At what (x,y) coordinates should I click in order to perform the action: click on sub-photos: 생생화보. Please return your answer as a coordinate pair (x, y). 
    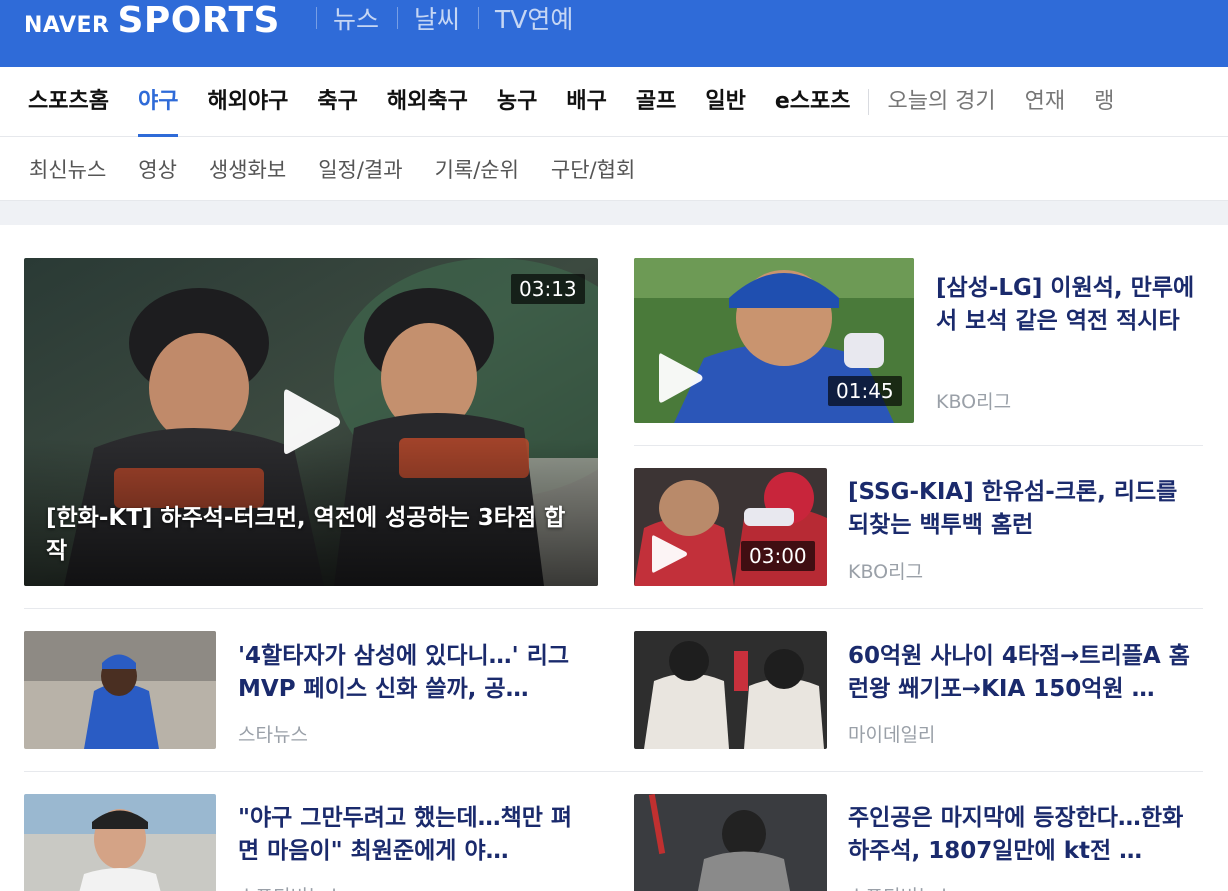
    Looking at the image, I should click on (247, 169).